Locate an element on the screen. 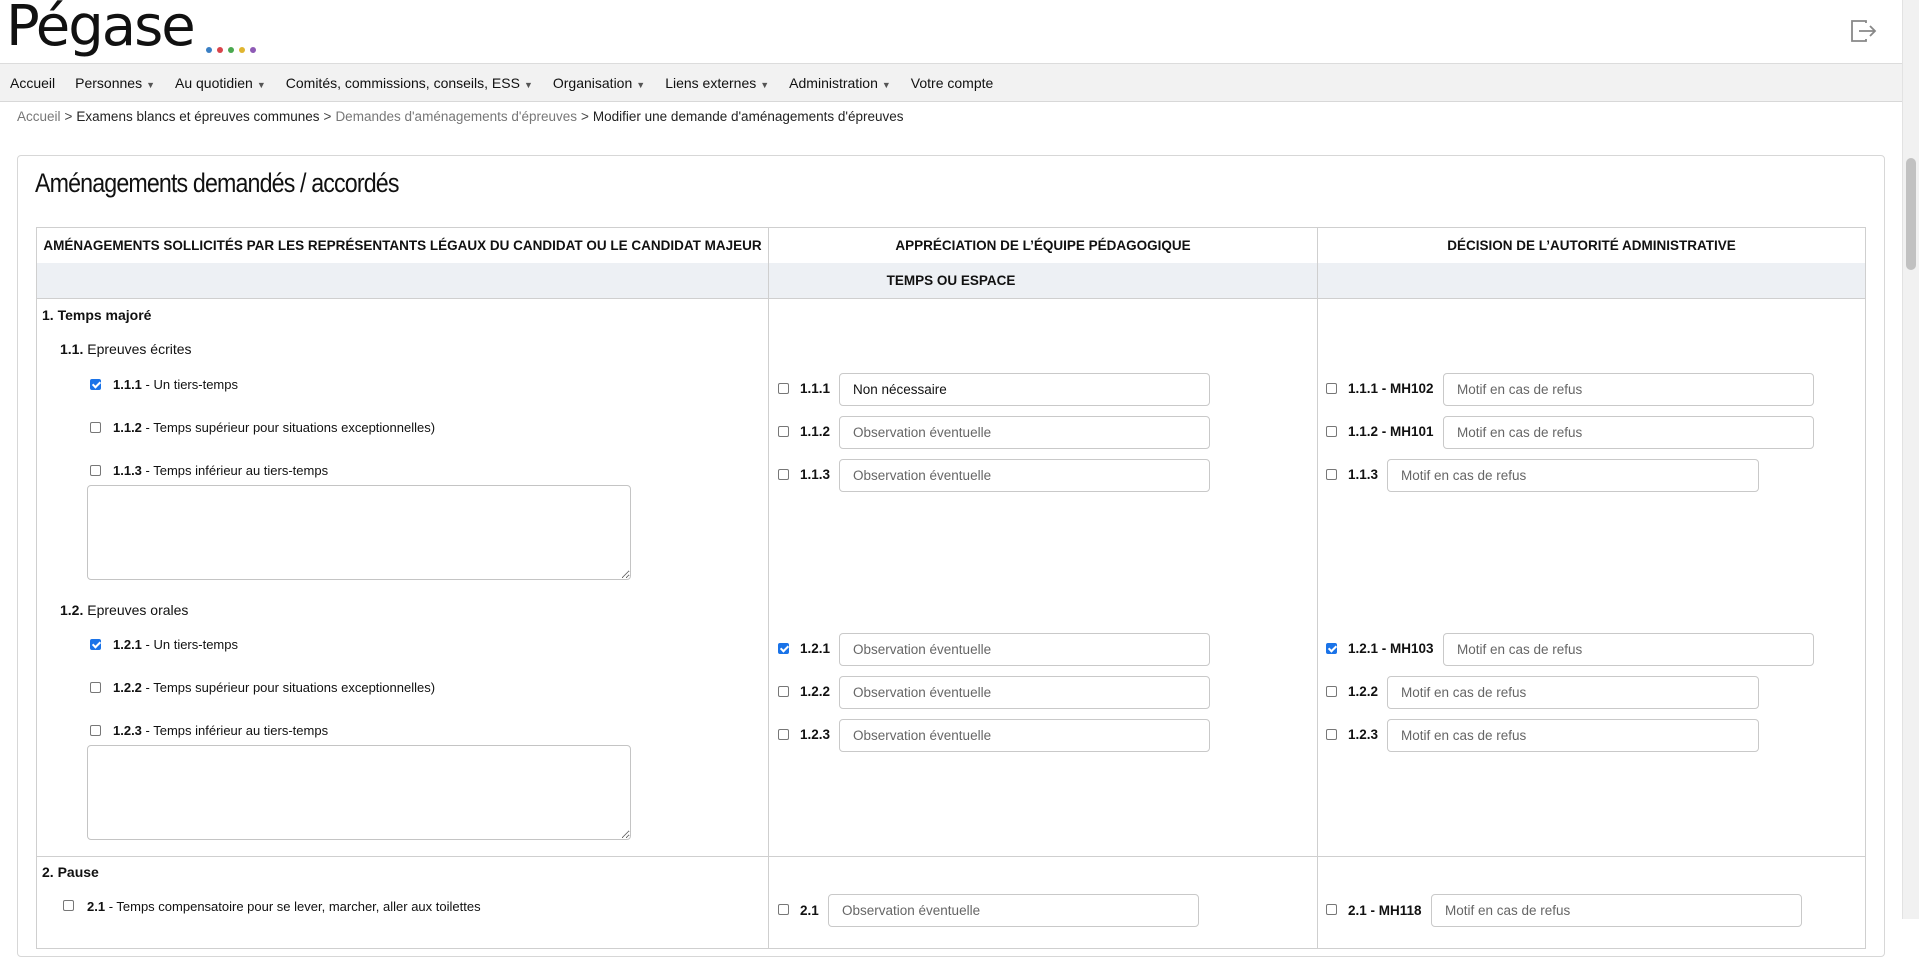 The height and width of the screenshot is (957, 1919). eq-code-1-2-1: 1.2.1 is located at coordinates (815, 648).